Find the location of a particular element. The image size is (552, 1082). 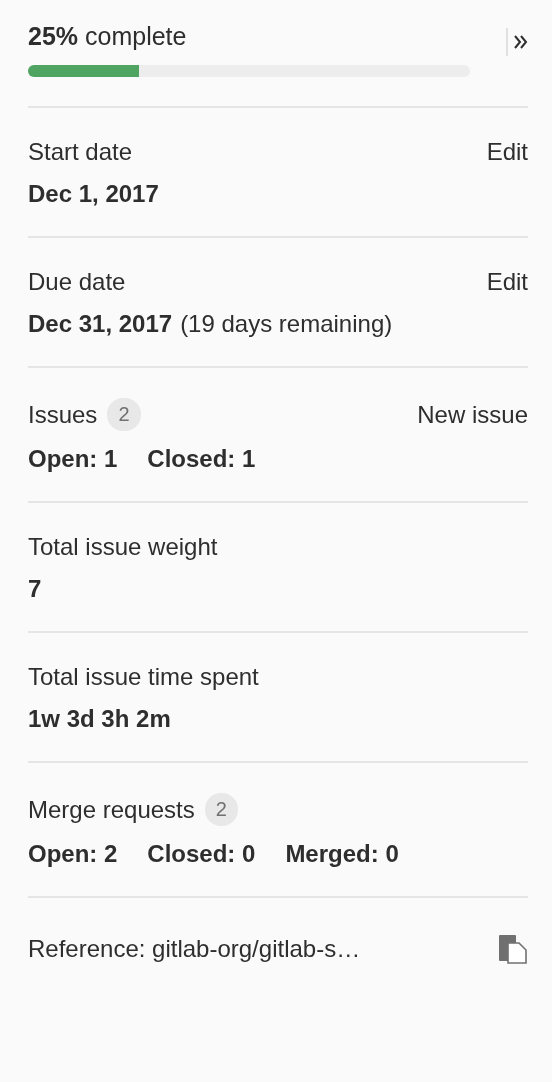

section-title: Start date is located at coordinates (80, 152).